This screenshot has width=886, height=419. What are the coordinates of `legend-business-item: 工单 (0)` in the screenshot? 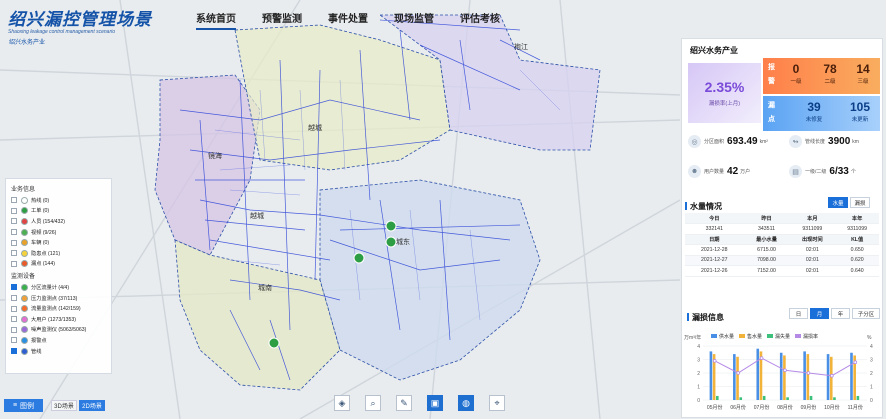 It's located at (58, 211).